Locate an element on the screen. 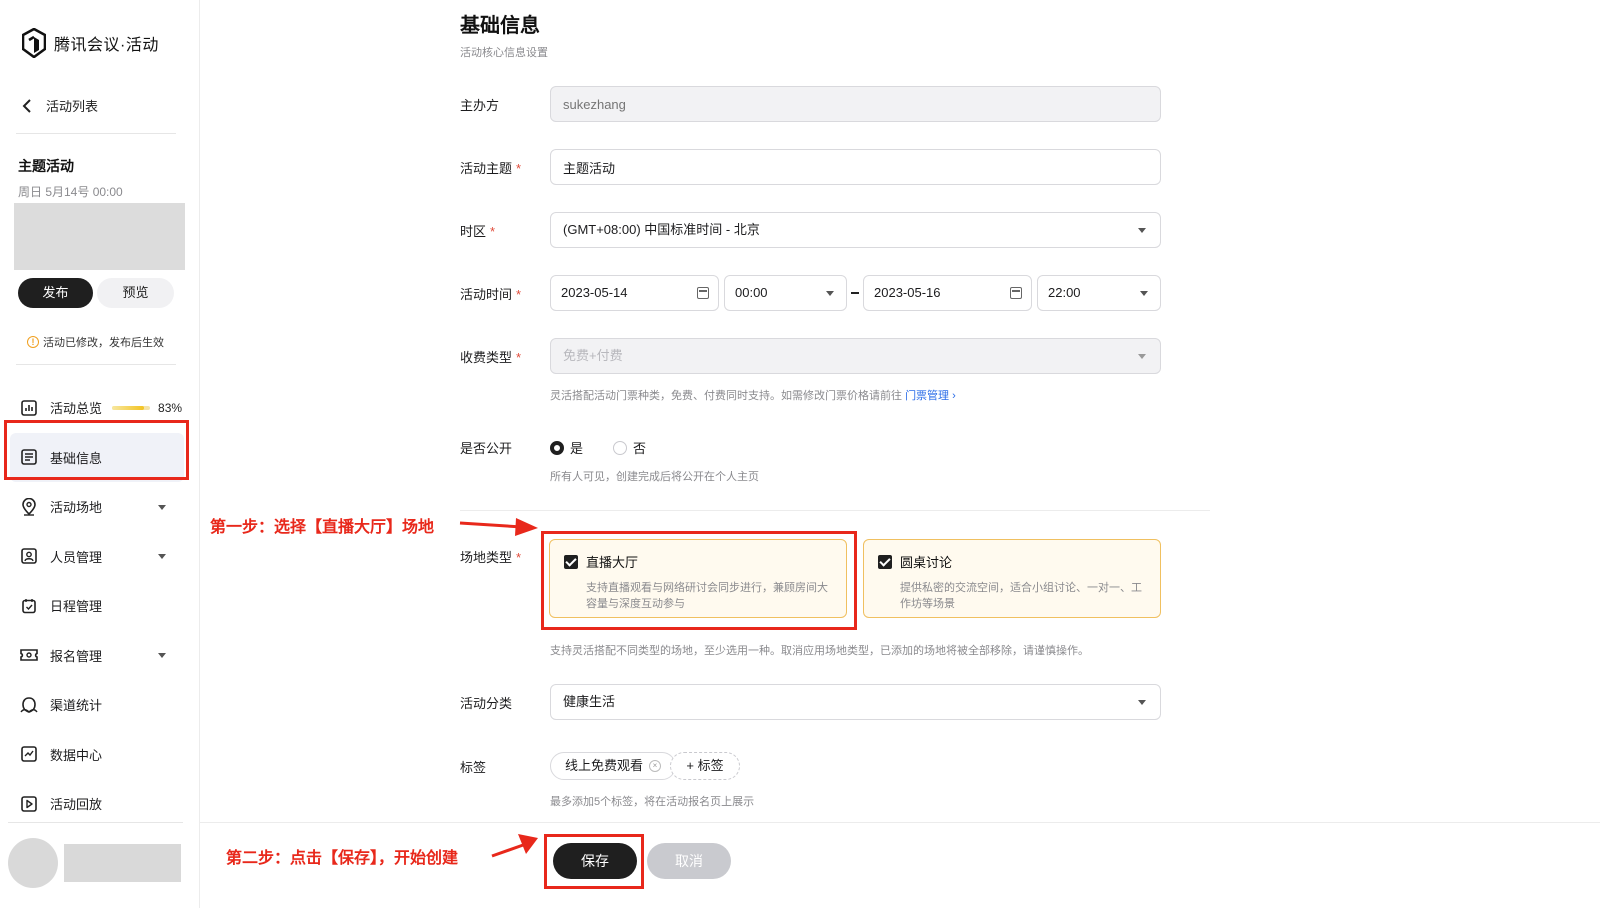  avatar is located at coordinates (33, 863).